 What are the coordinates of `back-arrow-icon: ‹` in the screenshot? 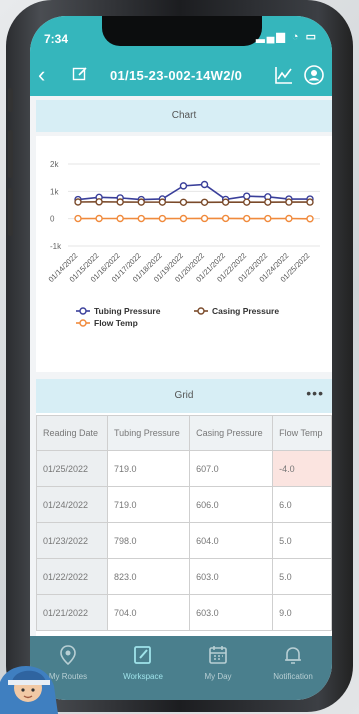 It's located at (41, 75).